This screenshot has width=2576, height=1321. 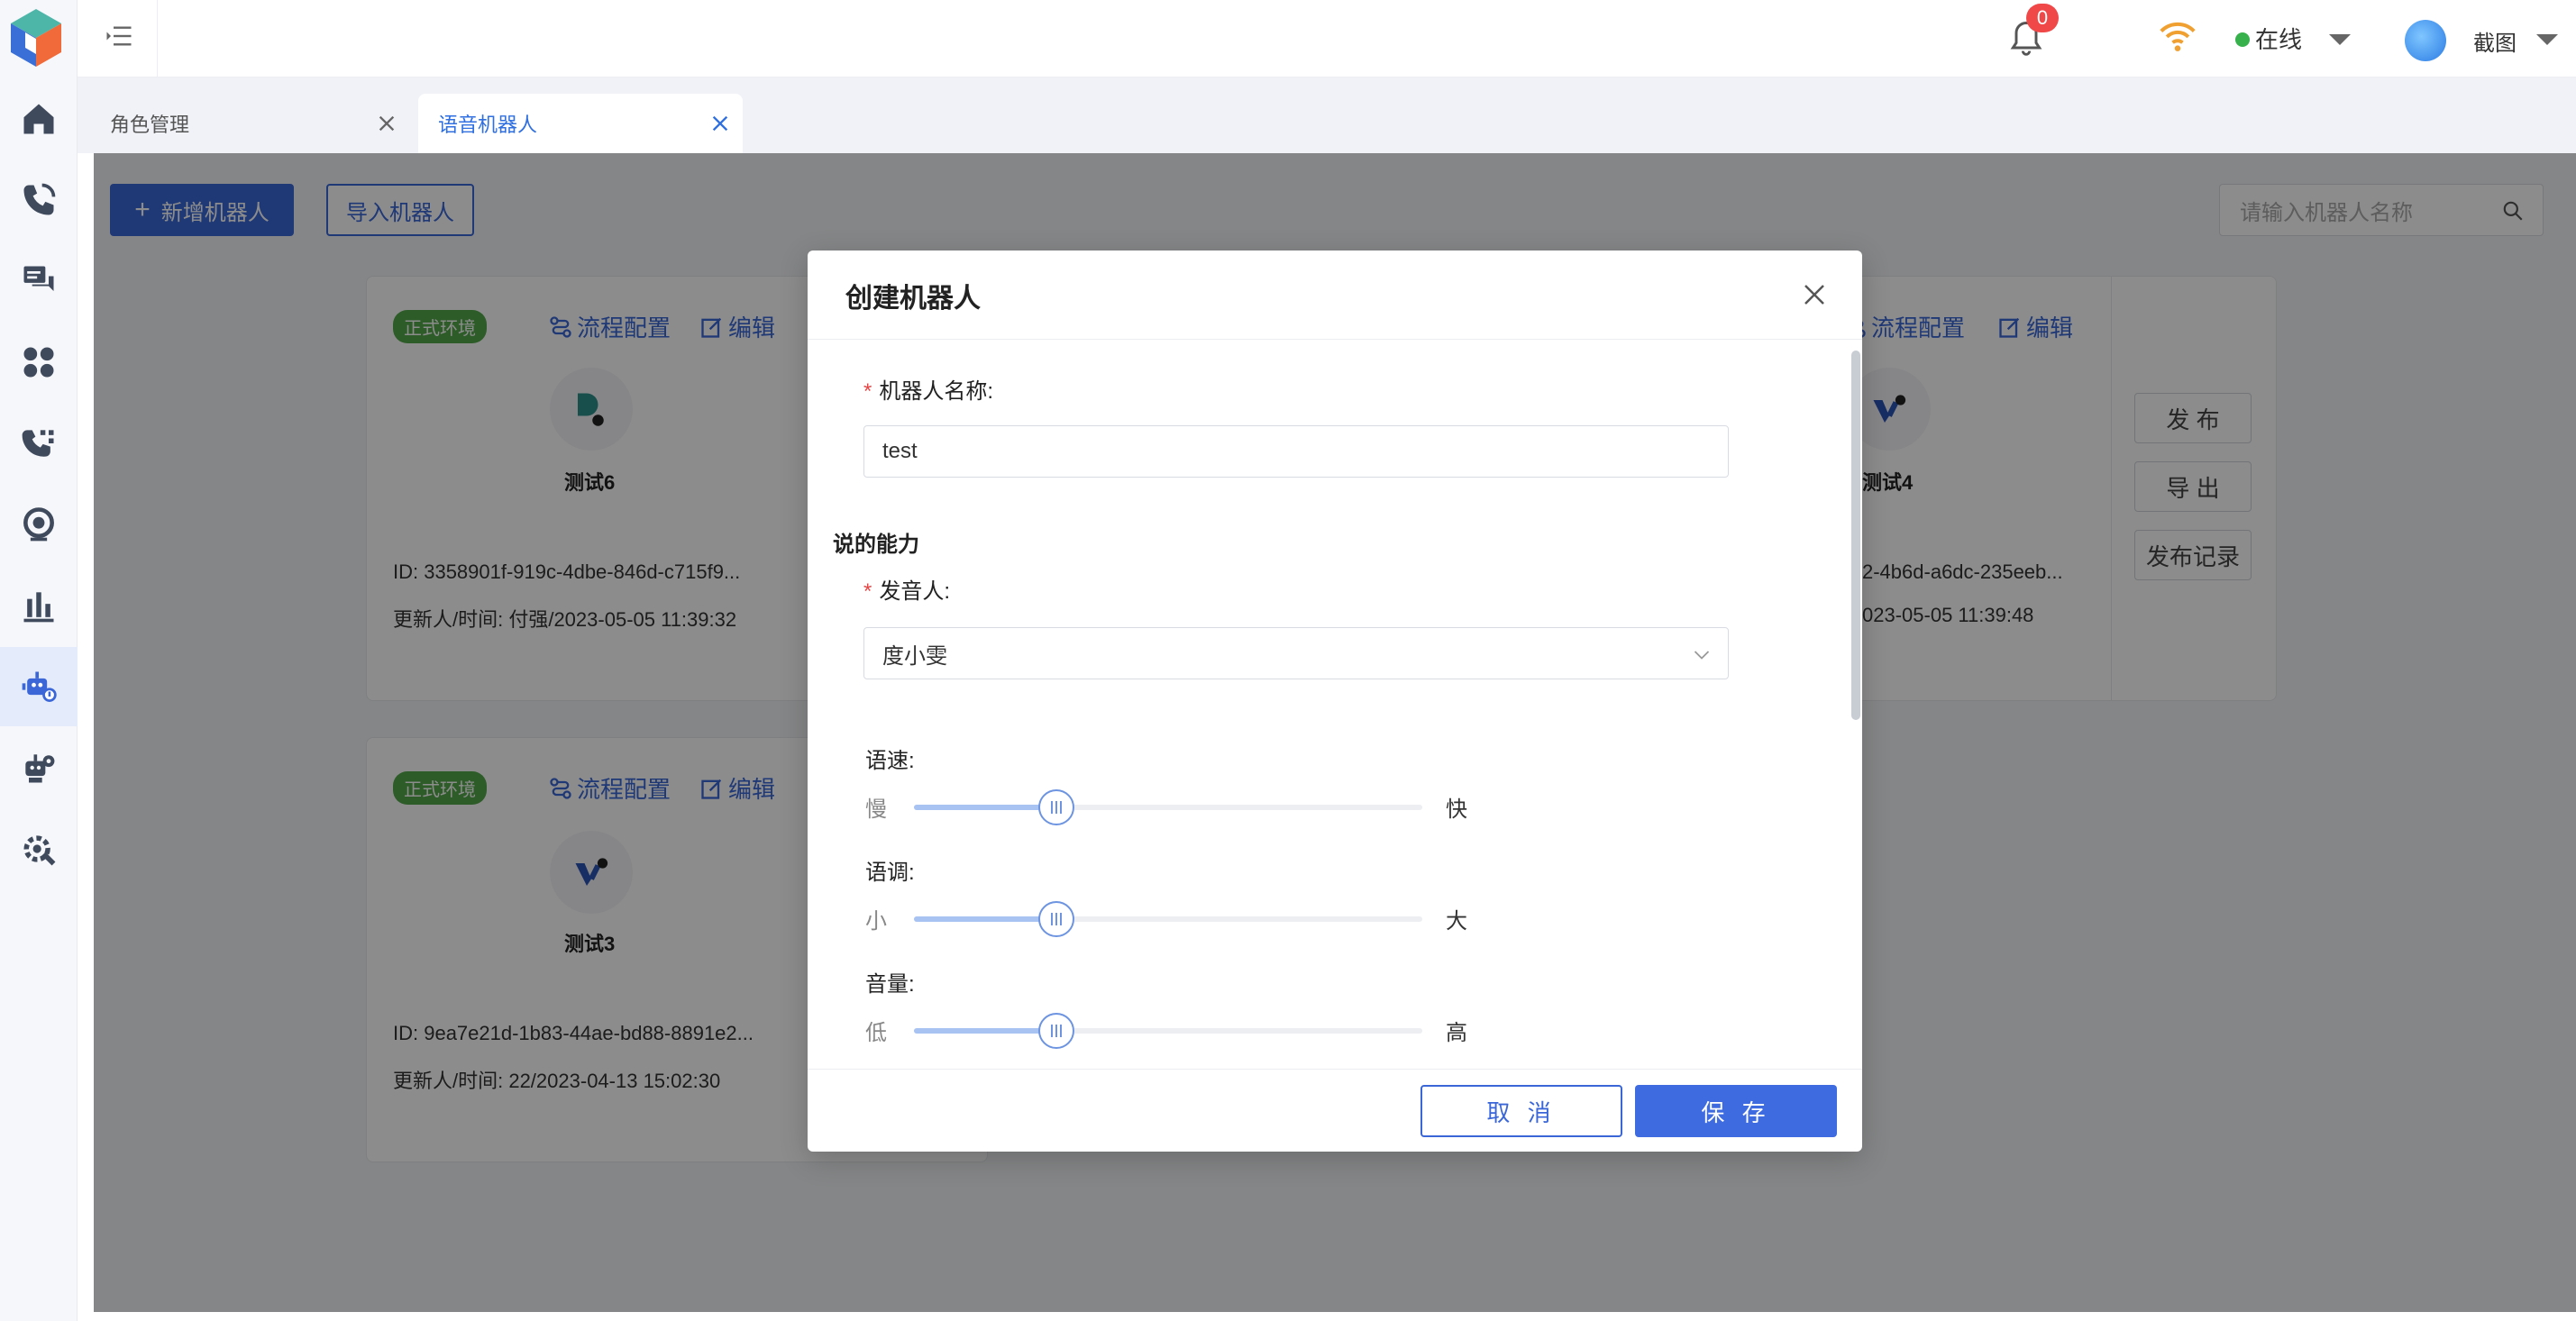 What do you see at coordinates (1457, 809) in the screenshot?
I see `speed-max-label: 快` at bounding box center [1457, 809].